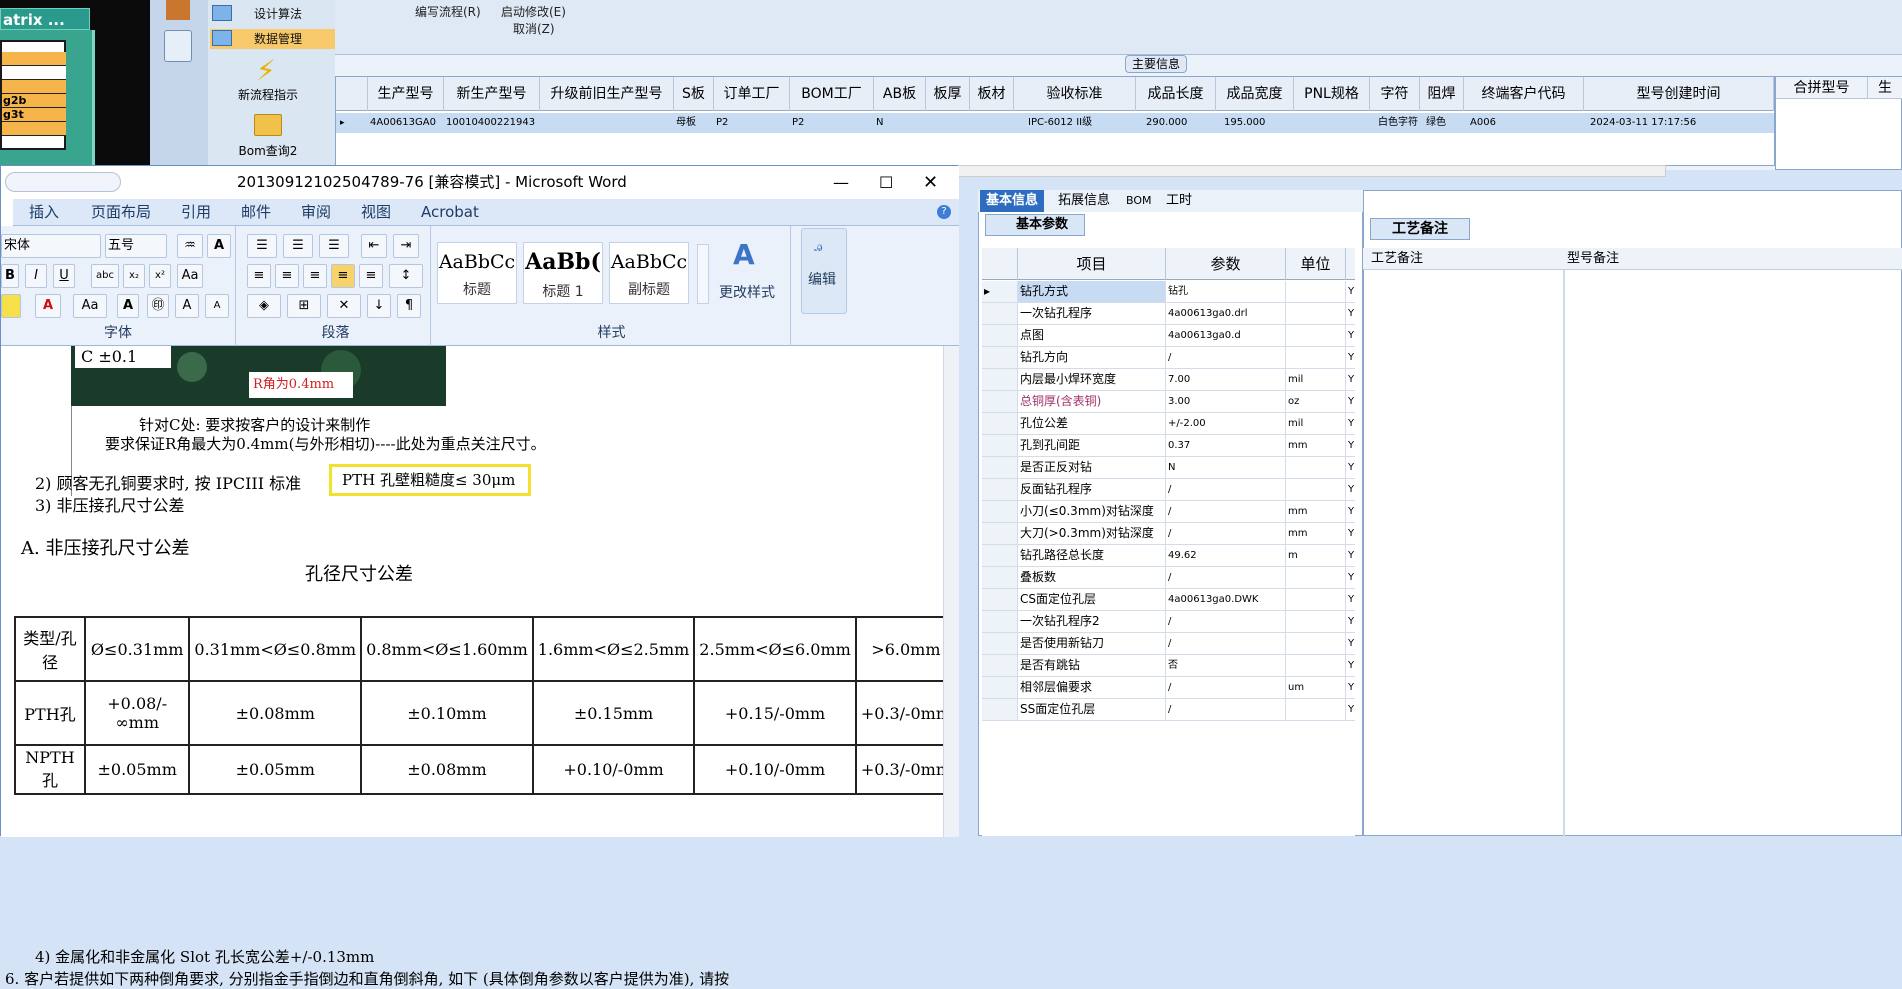  I want to click on cell-material, so click(971, 123).